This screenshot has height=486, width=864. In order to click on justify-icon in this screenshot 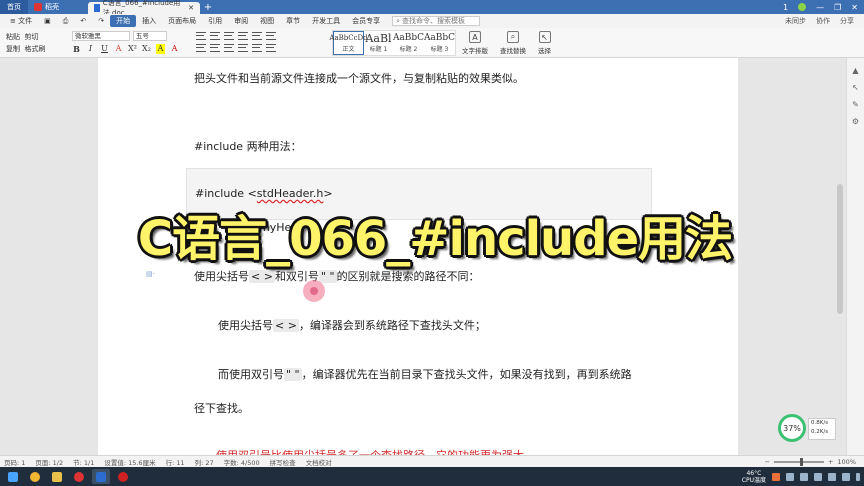, I will do `click(243, 48)`.